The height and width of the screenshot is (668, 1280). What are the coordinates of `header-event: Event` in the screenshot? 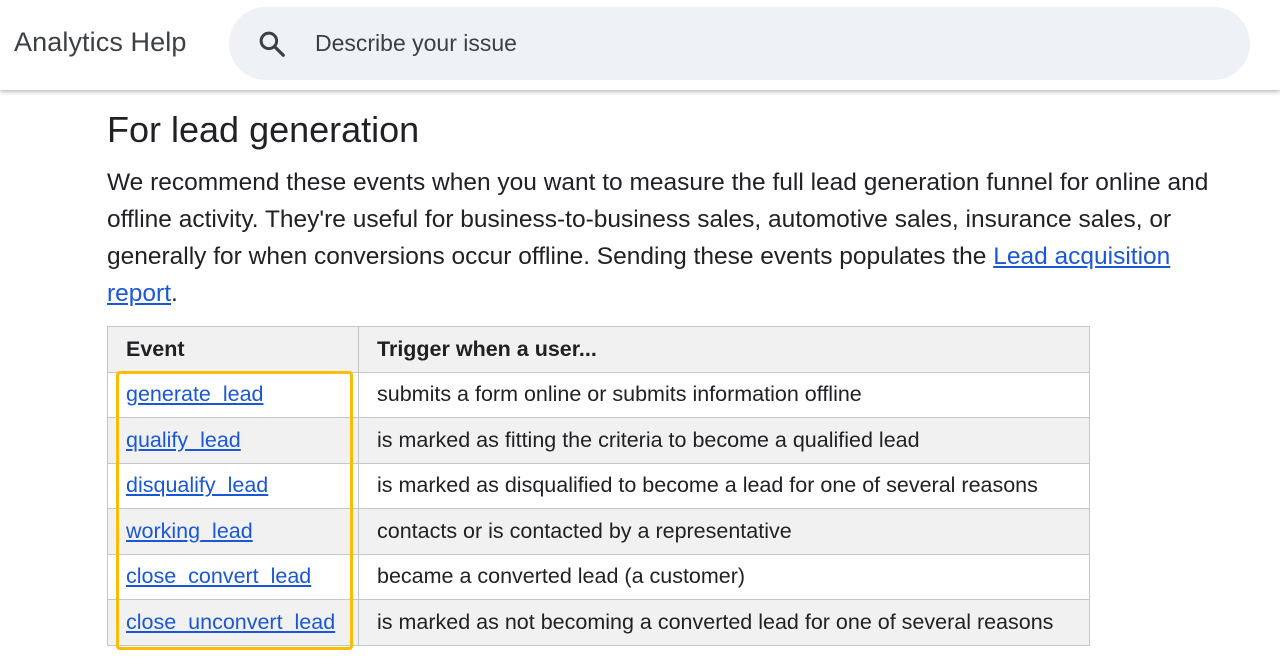 It's located at (233, 349).